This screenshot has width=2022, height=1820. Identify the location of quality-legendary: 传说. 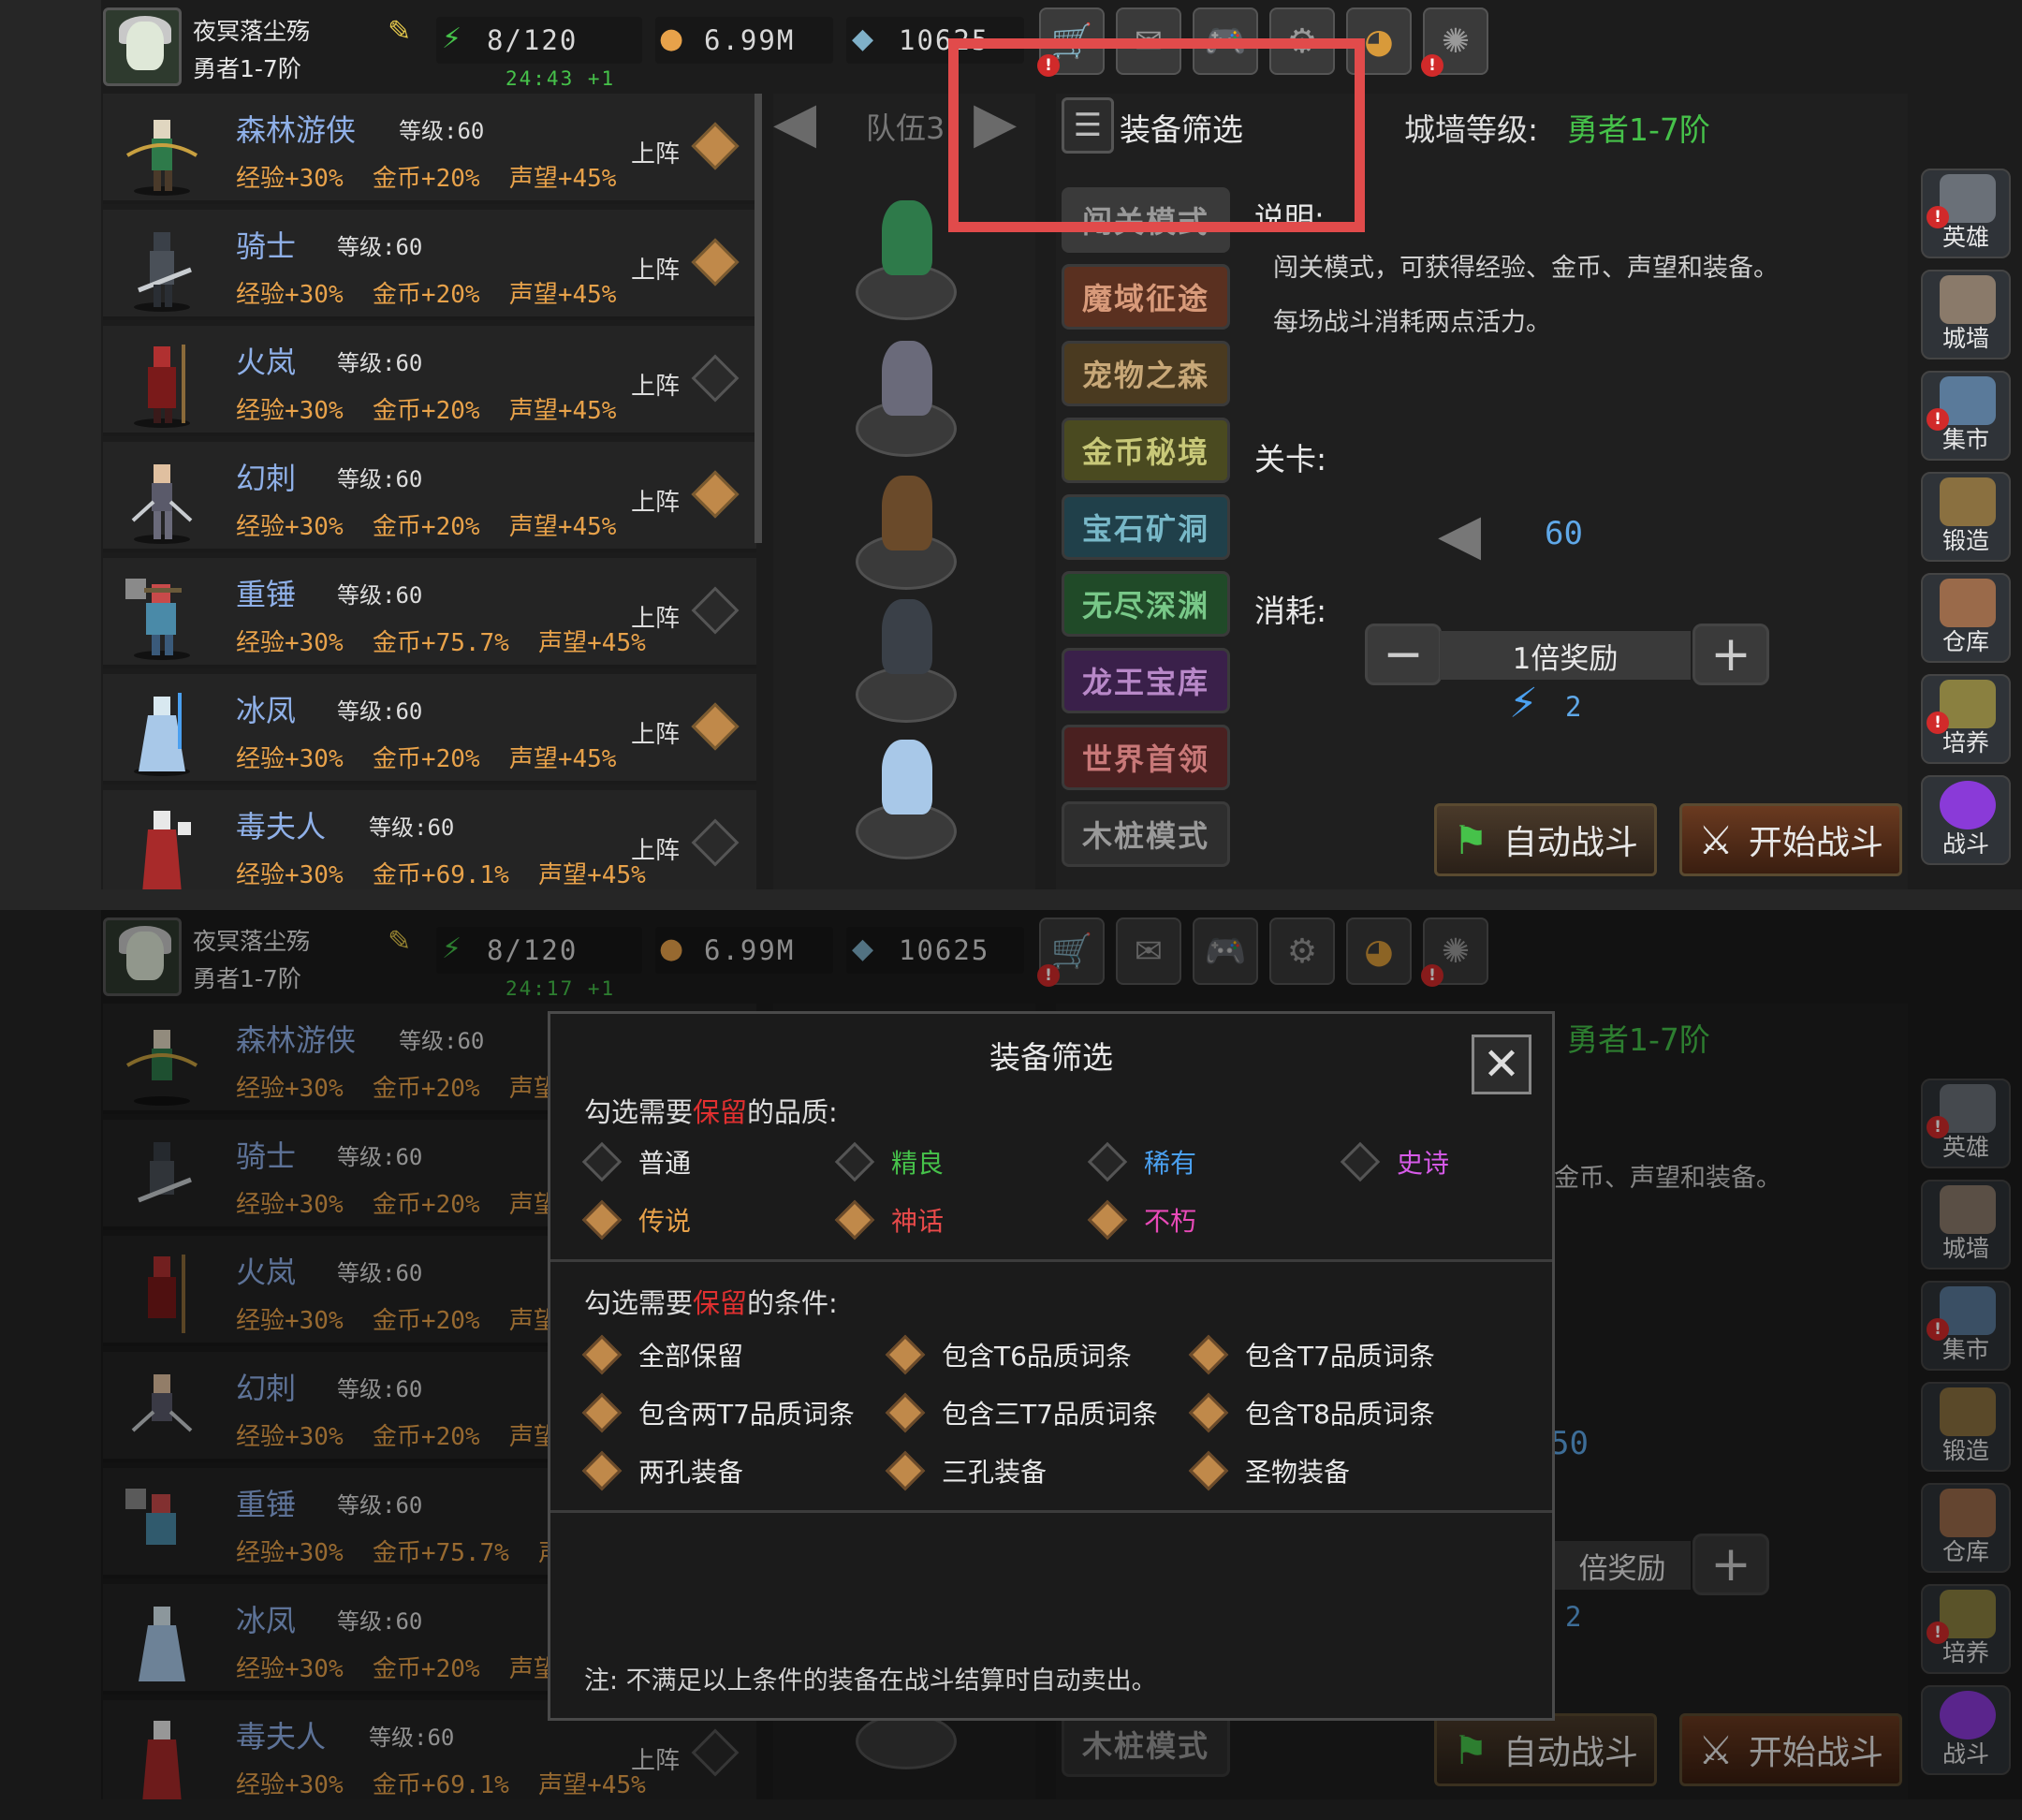
(636, 1219).